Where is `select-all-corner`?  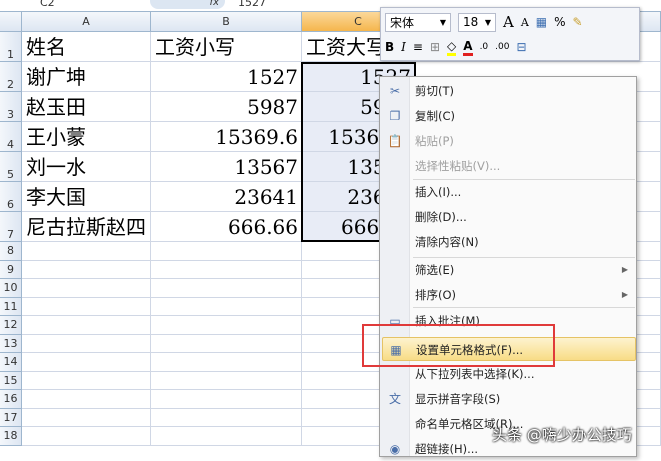
select-all-corner is located at coordinates (11, 22).